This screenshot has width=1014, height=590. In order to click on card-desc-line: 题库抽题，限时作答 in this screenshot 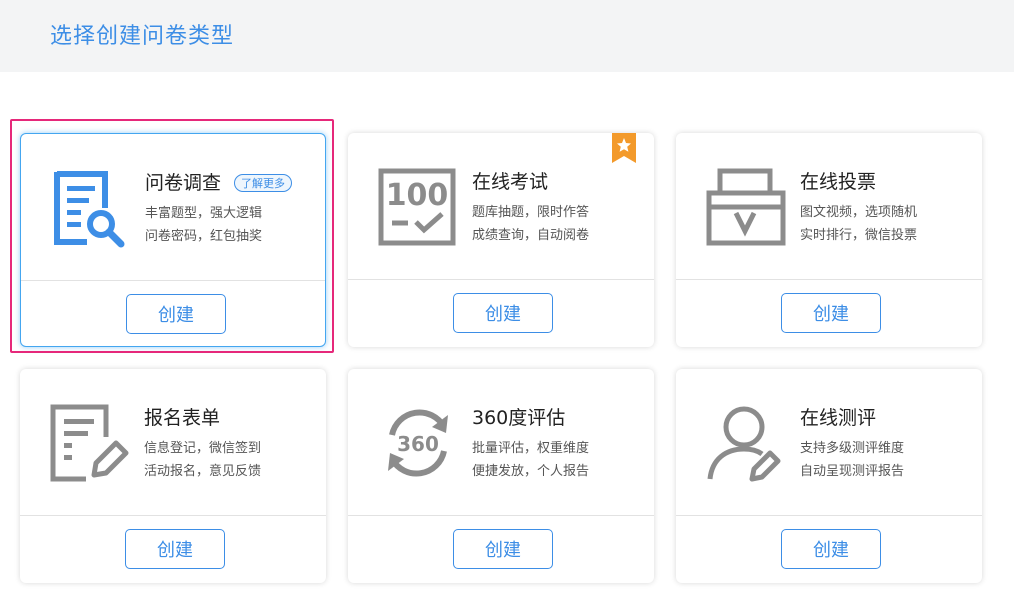, I will do `click(531, 212)`.